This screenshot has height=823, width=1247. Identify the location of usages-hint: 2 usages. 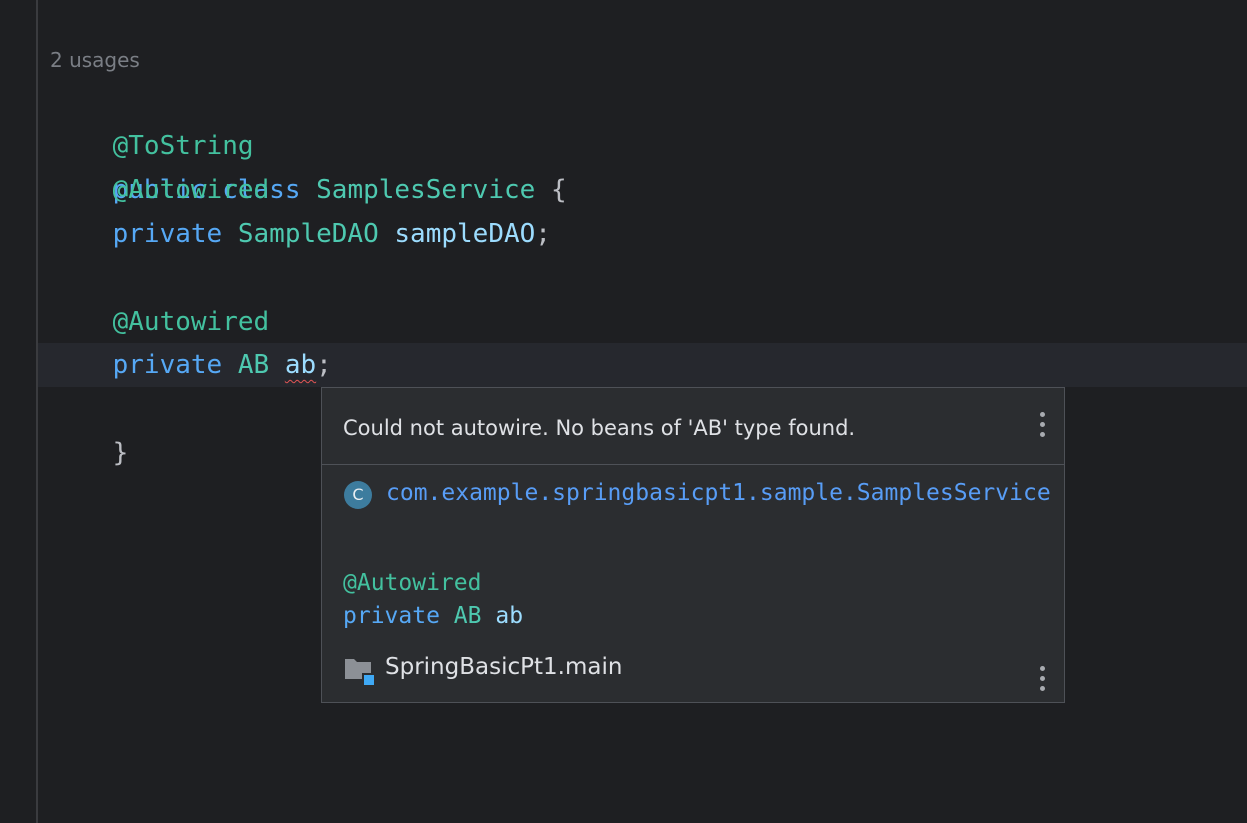
(95, 60).